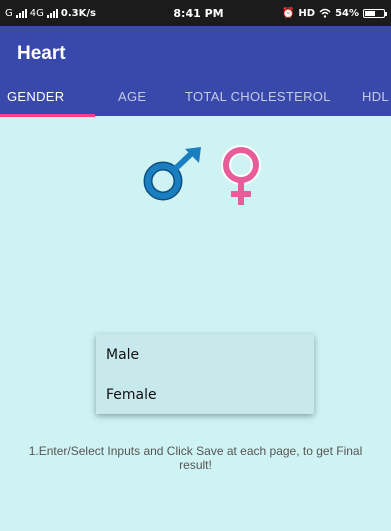  I want to click on battery-percent: 54%, so click(347, 13).